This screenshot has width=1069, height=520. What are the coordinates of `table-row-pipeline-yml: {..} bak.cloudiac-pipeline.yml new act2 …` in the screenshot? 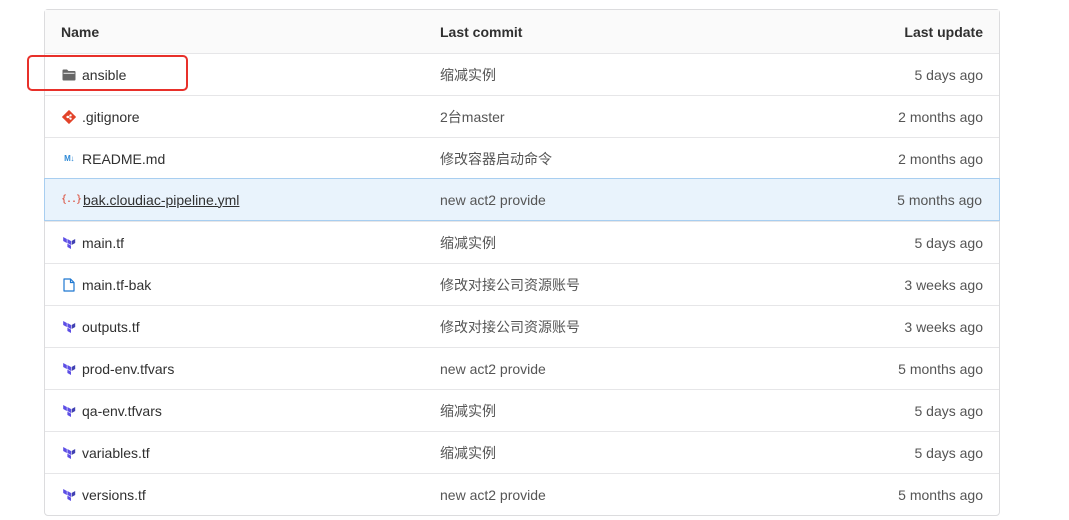 It's located at (522, 199).